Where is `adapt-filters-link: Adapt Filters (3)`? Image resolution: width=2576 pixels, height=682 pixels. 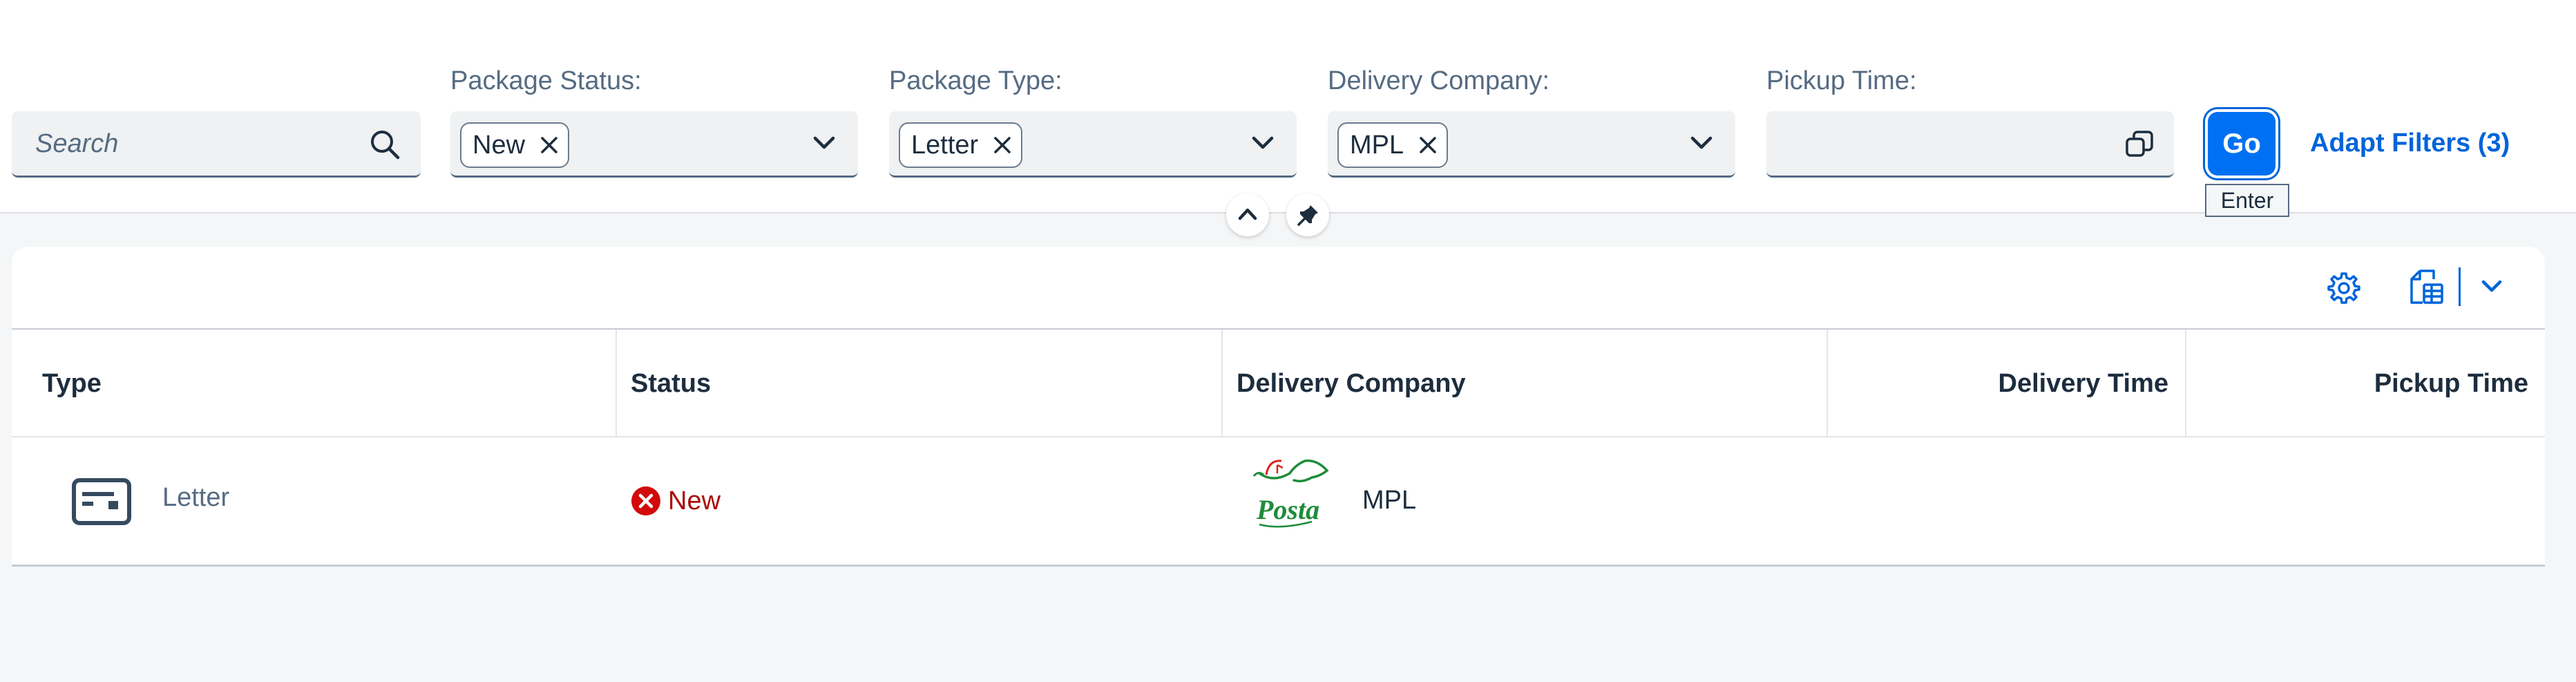
adapt-filters-link: Adapt Filters (3) is located at coordinates (2410, 143).